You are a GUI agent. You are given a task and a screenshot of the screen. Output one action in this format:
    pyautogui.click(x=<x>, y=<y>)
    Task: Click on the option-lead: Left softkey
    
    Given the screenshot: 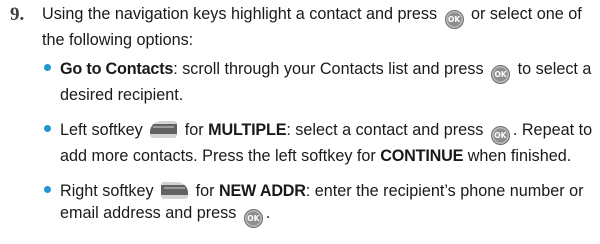 What is the action you would take?
    pyautogui.click(x=104, y=130)
    